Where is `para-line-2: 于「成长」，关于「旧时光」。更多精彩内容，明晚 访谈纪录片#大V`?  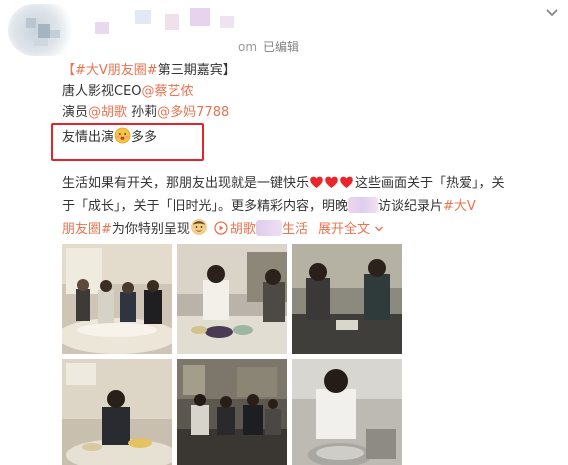
para-line-2: 于「成长」，关于「旧时光」。更多精彩内容，明晚 访谈纪录片#大V is located at coordinates (312, 206).